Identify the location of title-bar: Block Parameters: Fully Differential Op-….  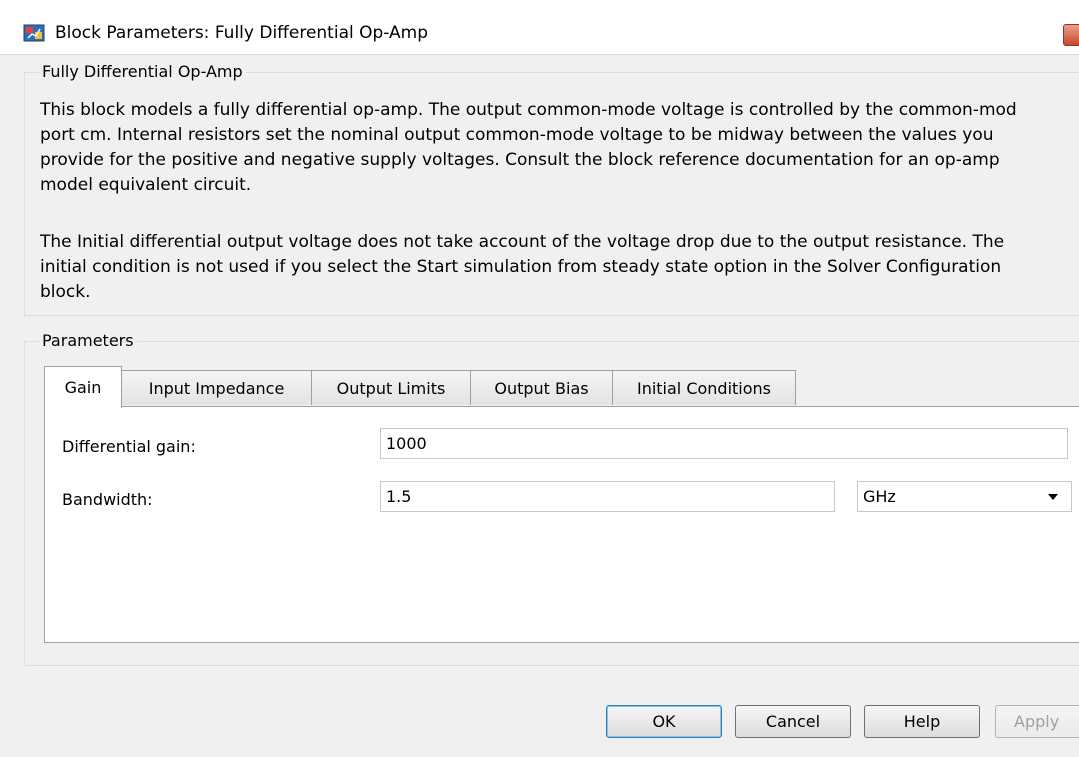
(539, 27).